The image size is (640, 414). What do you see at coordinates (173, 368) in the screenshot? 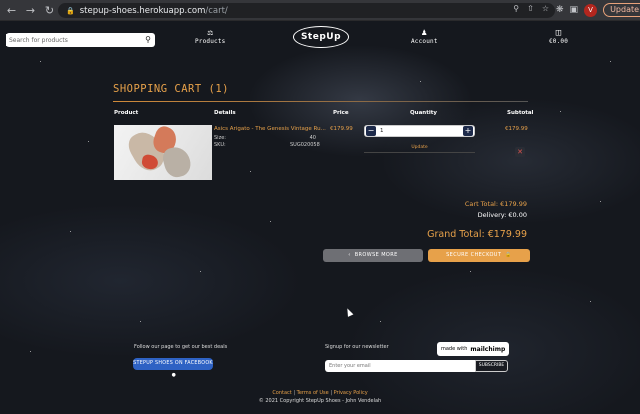
I see `facebook-button: STEPUP SHOES ON FACEBOOK ●` at bounding box center [173, 368].